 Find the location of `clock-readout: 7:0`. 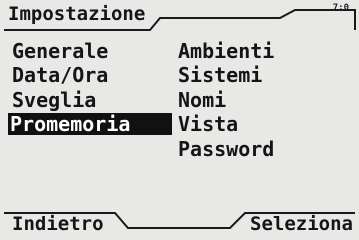

clock-readout: 7:0 is located at coordinates (340, 8).